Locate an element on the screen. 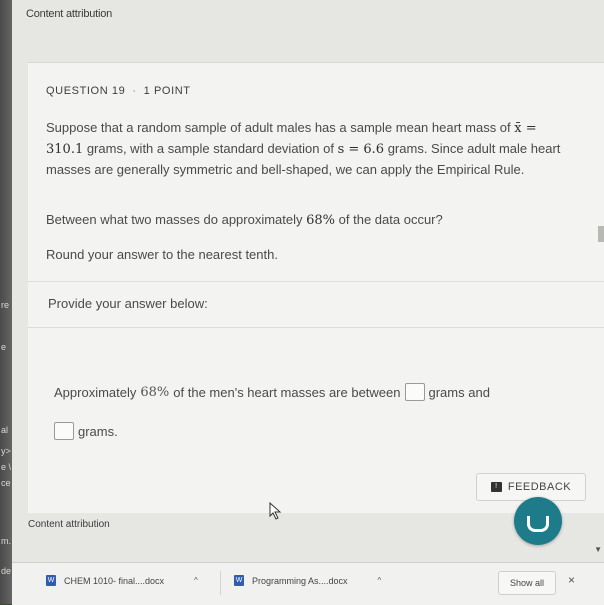 Image resolution: width=604 pixels, height=605 pixels. strip-fragment: al is located at coordinates (5, 430).